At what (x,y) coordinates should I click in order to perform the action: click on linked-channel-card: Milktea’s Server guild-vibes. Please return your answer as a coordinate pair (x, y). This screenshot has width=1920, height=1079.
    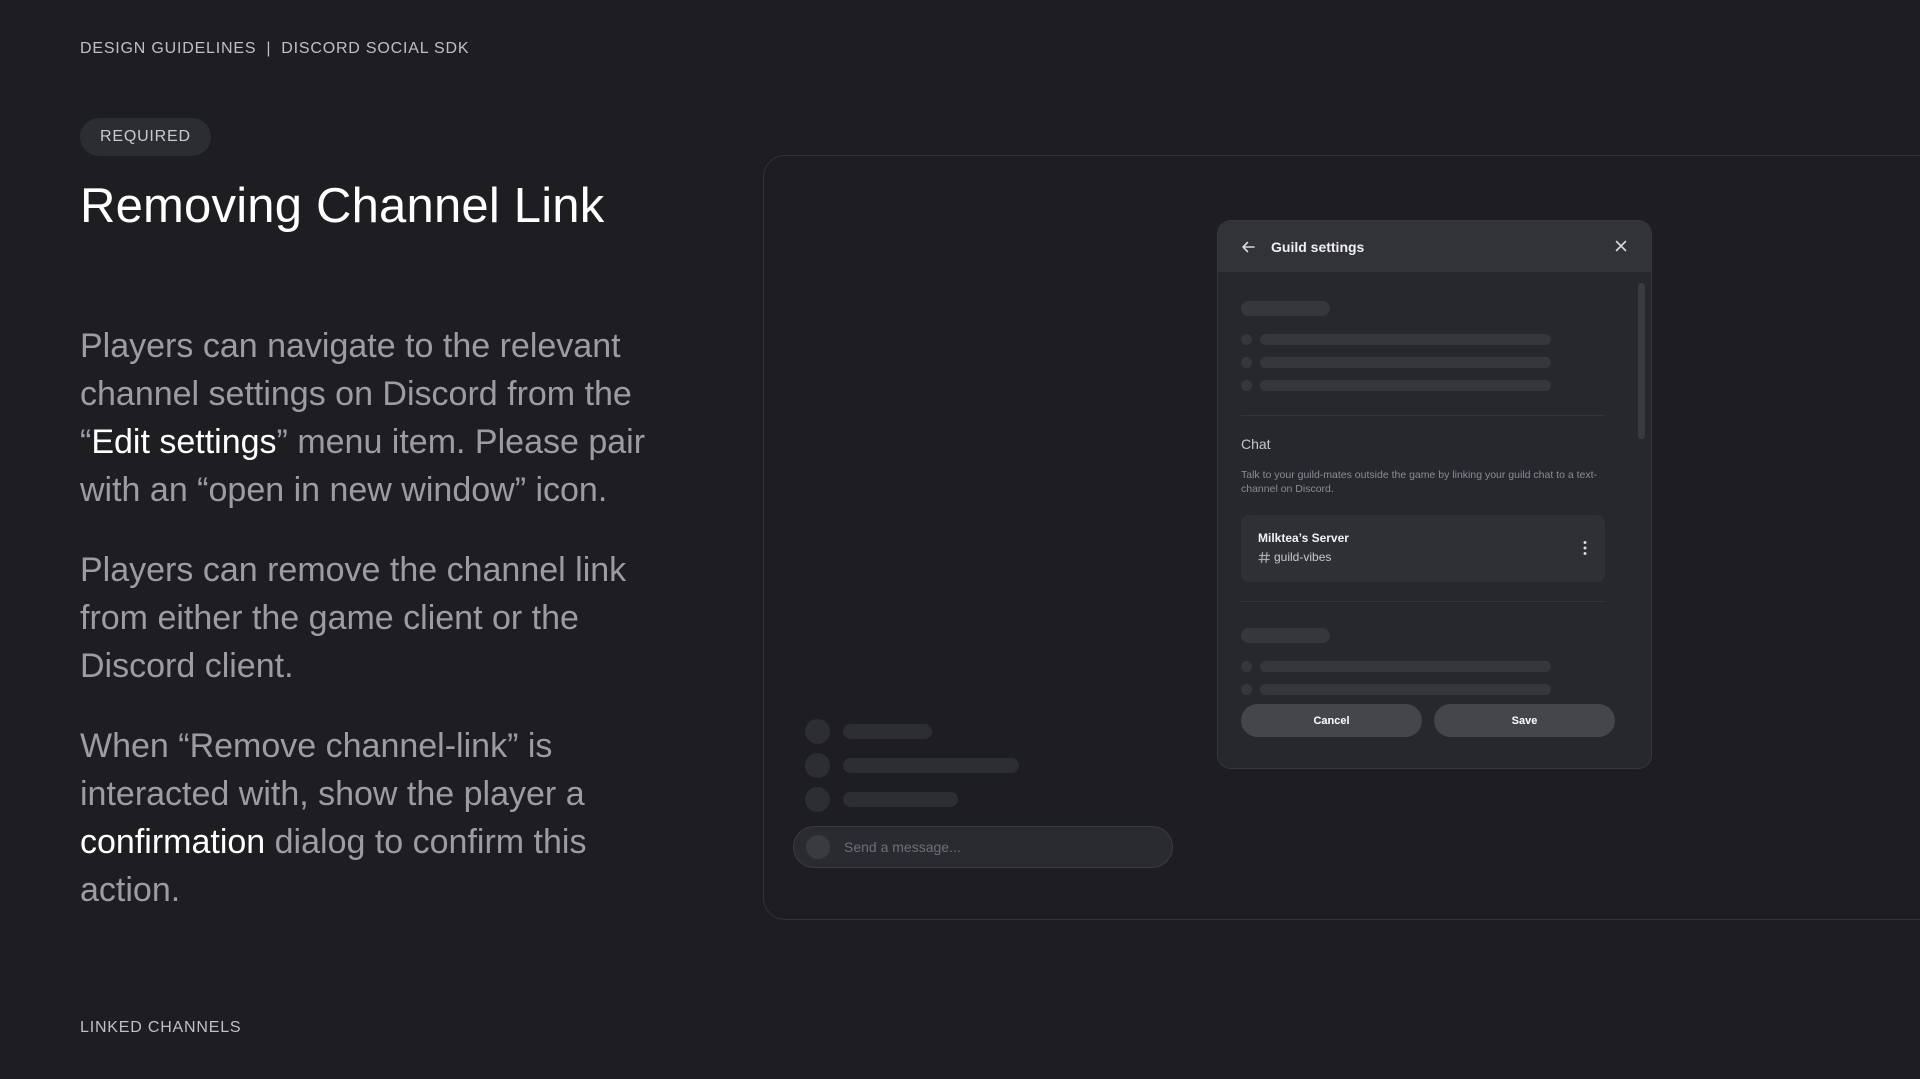
    Looking at the image, I should click on (1423, 548).